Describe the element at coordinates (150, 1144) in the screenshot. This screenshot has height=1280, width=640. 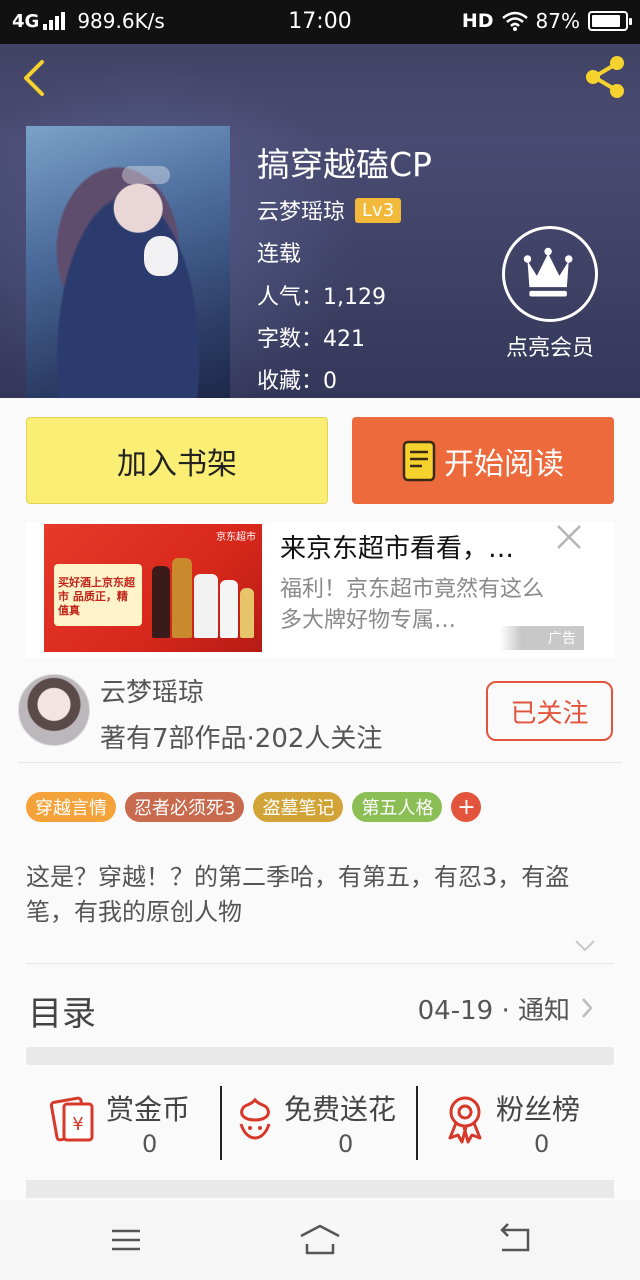
I see `reward-coins-value: 0` at that location.